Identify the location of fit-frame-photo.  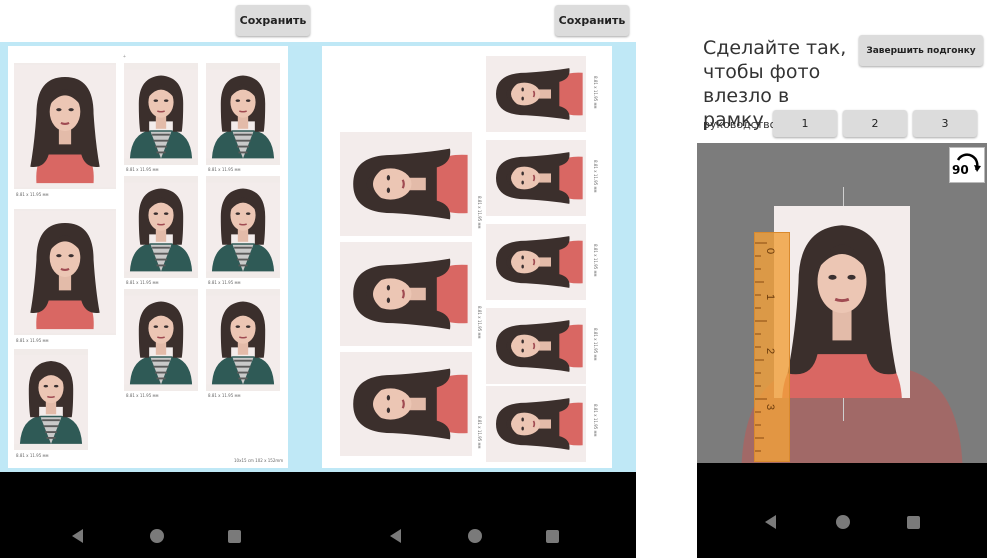
(842, 302).